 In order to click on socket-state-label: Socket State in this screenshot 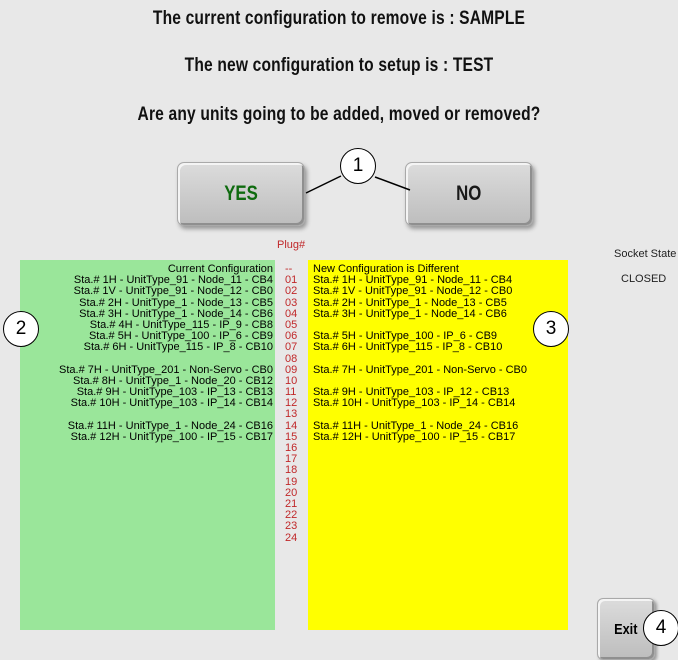, I will do `click(645, 254)`.